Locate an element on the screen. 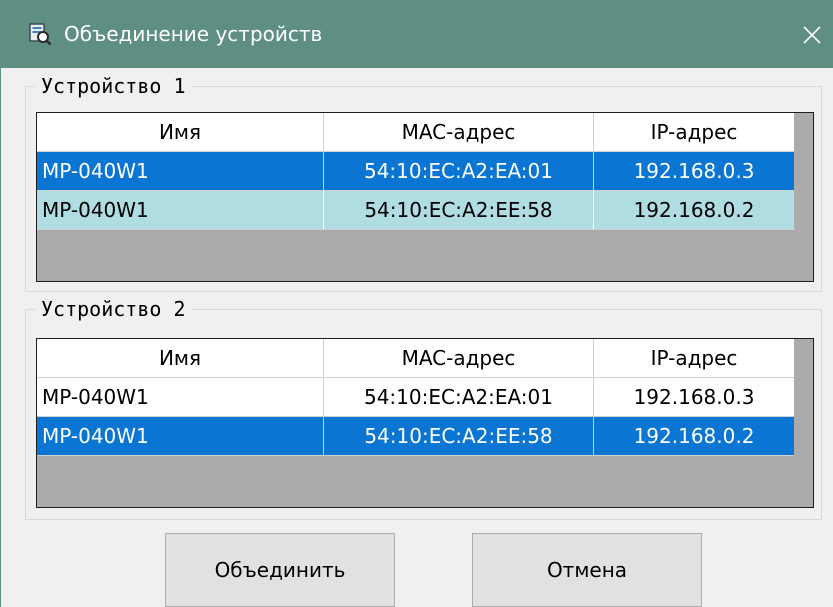  title-bar: Объединение устройств is located at coordinates (417, 34).